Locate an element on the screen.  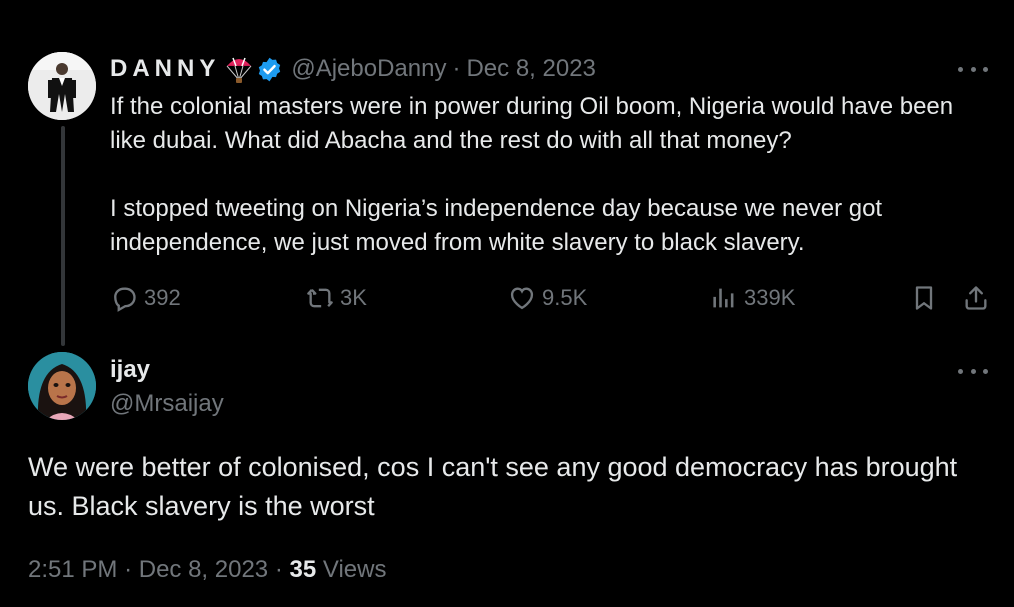
views-count: 339K is located at coordinates (770, 297).